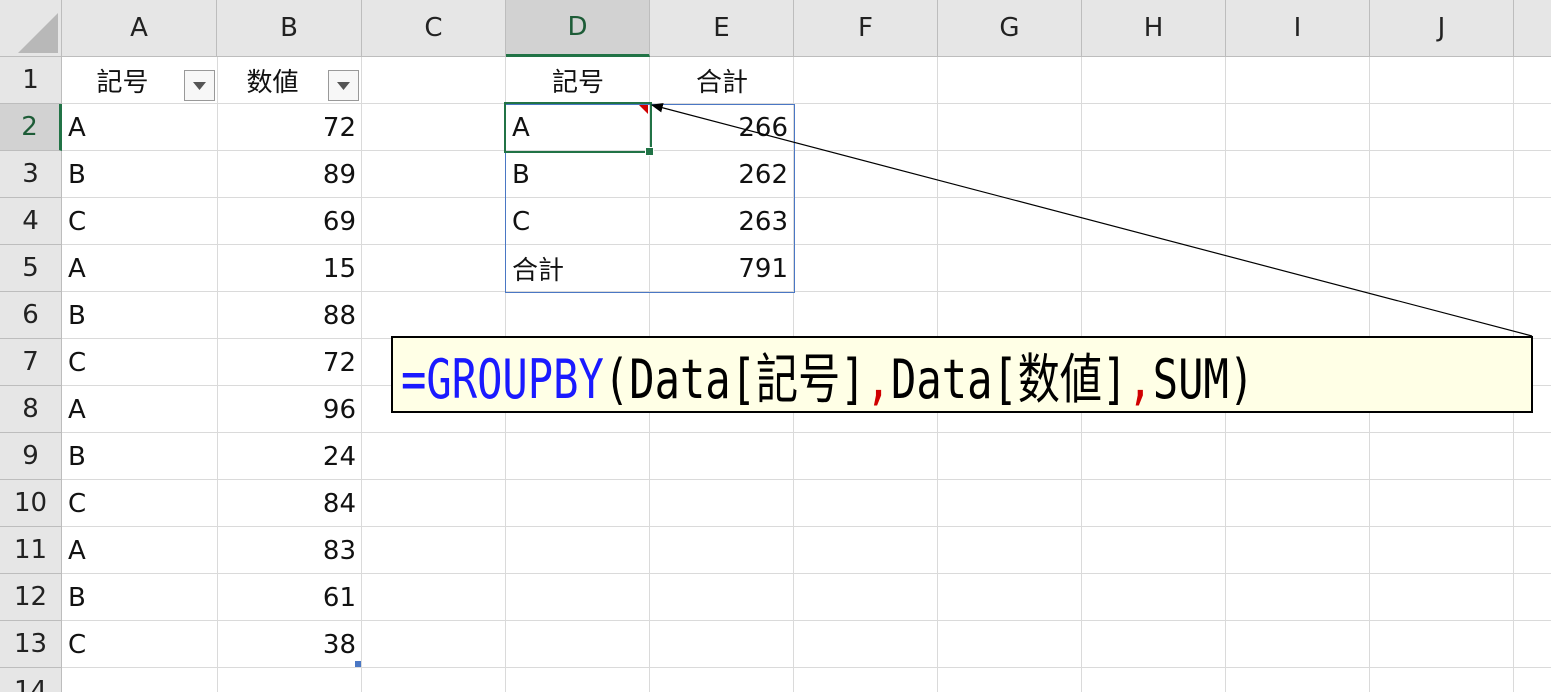  I want to click on cell-d4: C, so click(578, 221).